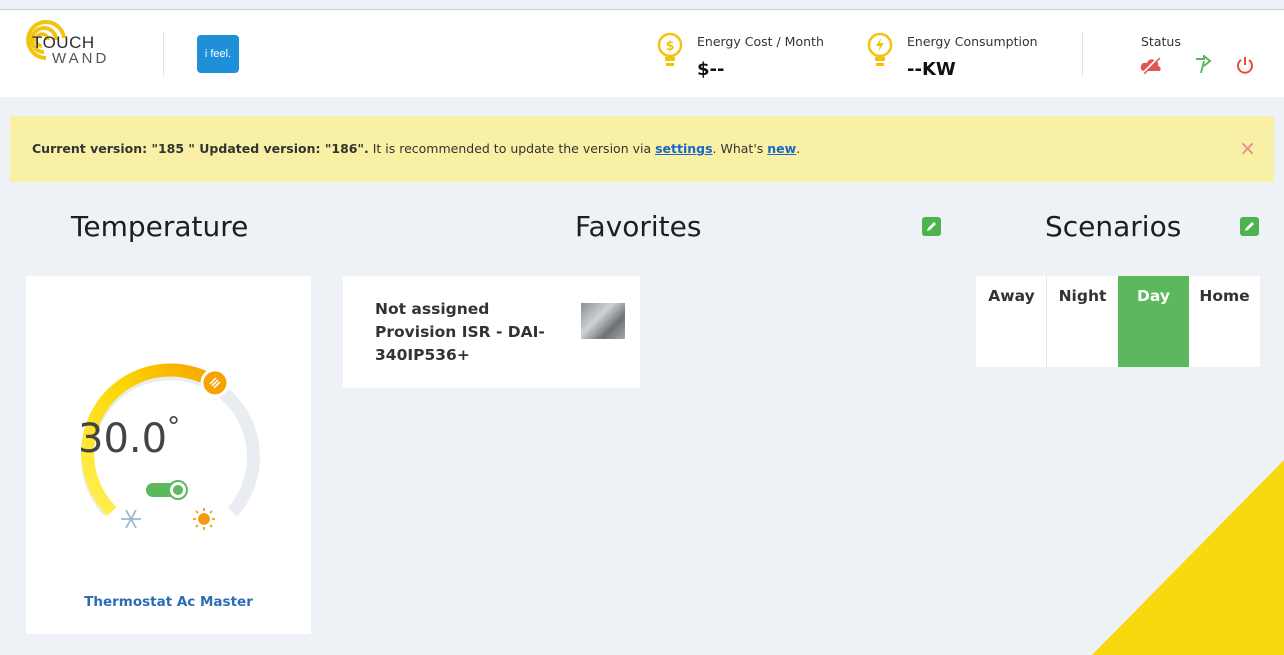 The image size is (1284, 655). Describe the element at coordinates (880, 49) in the screenshot. I see `lightning-bulb-icon` at that location.